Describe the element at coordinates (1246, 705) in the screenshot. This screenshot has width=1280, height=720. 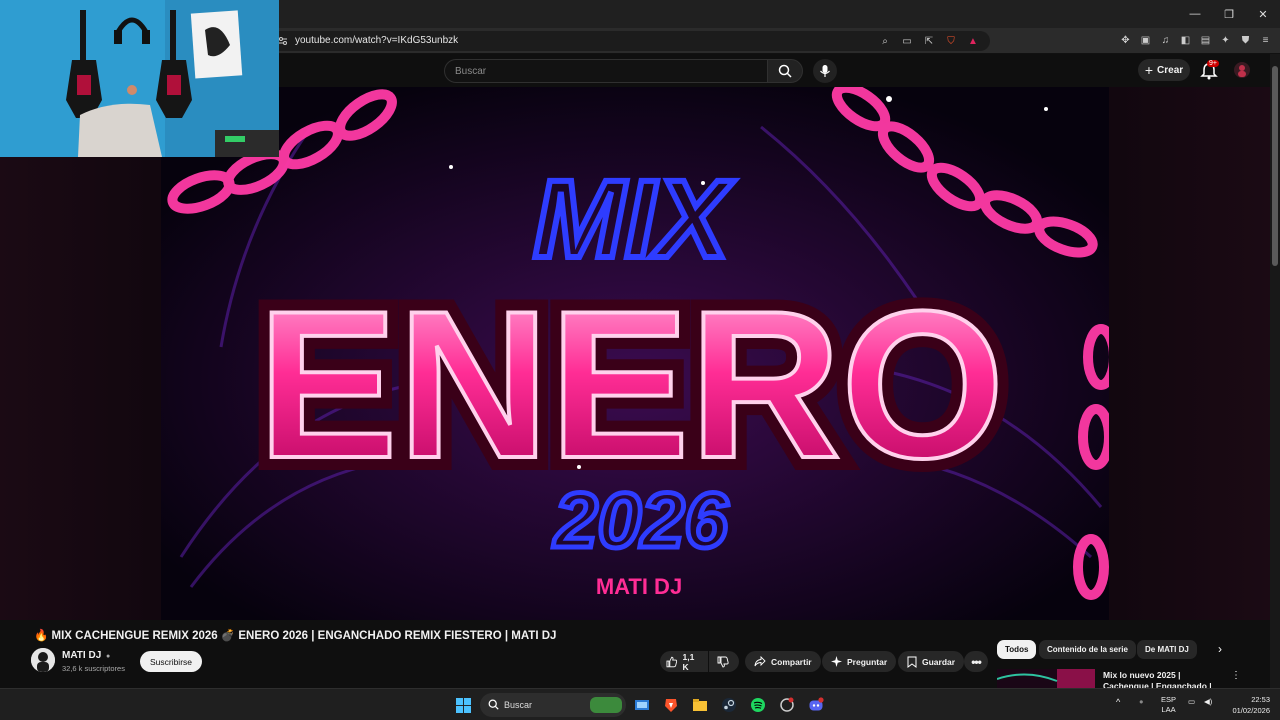
I see `system-clock: 22:53 01/02/2026` at that location.